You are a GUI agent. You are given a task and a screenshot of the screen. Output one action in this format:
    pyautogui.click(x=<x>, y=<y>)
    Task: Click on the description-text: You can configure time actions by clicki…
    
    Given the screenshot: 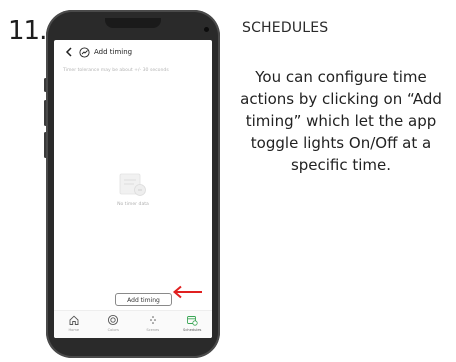 What is the action you would take?
    pyautogui.click(x=341, y=121)
    